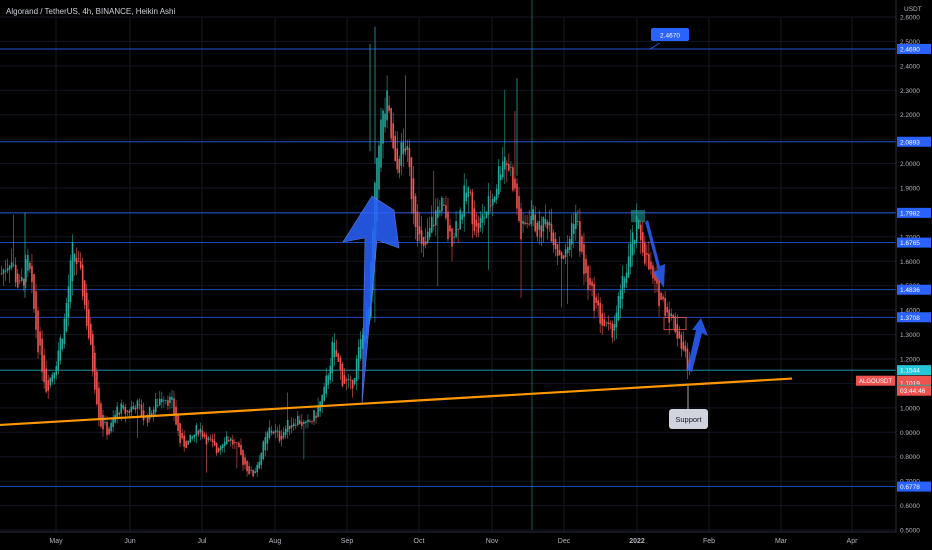 The image size is (932, 550). Describe the element at coordinates (853, 541) in the screenshot. I see `x-tick-label: Apr` at that location.